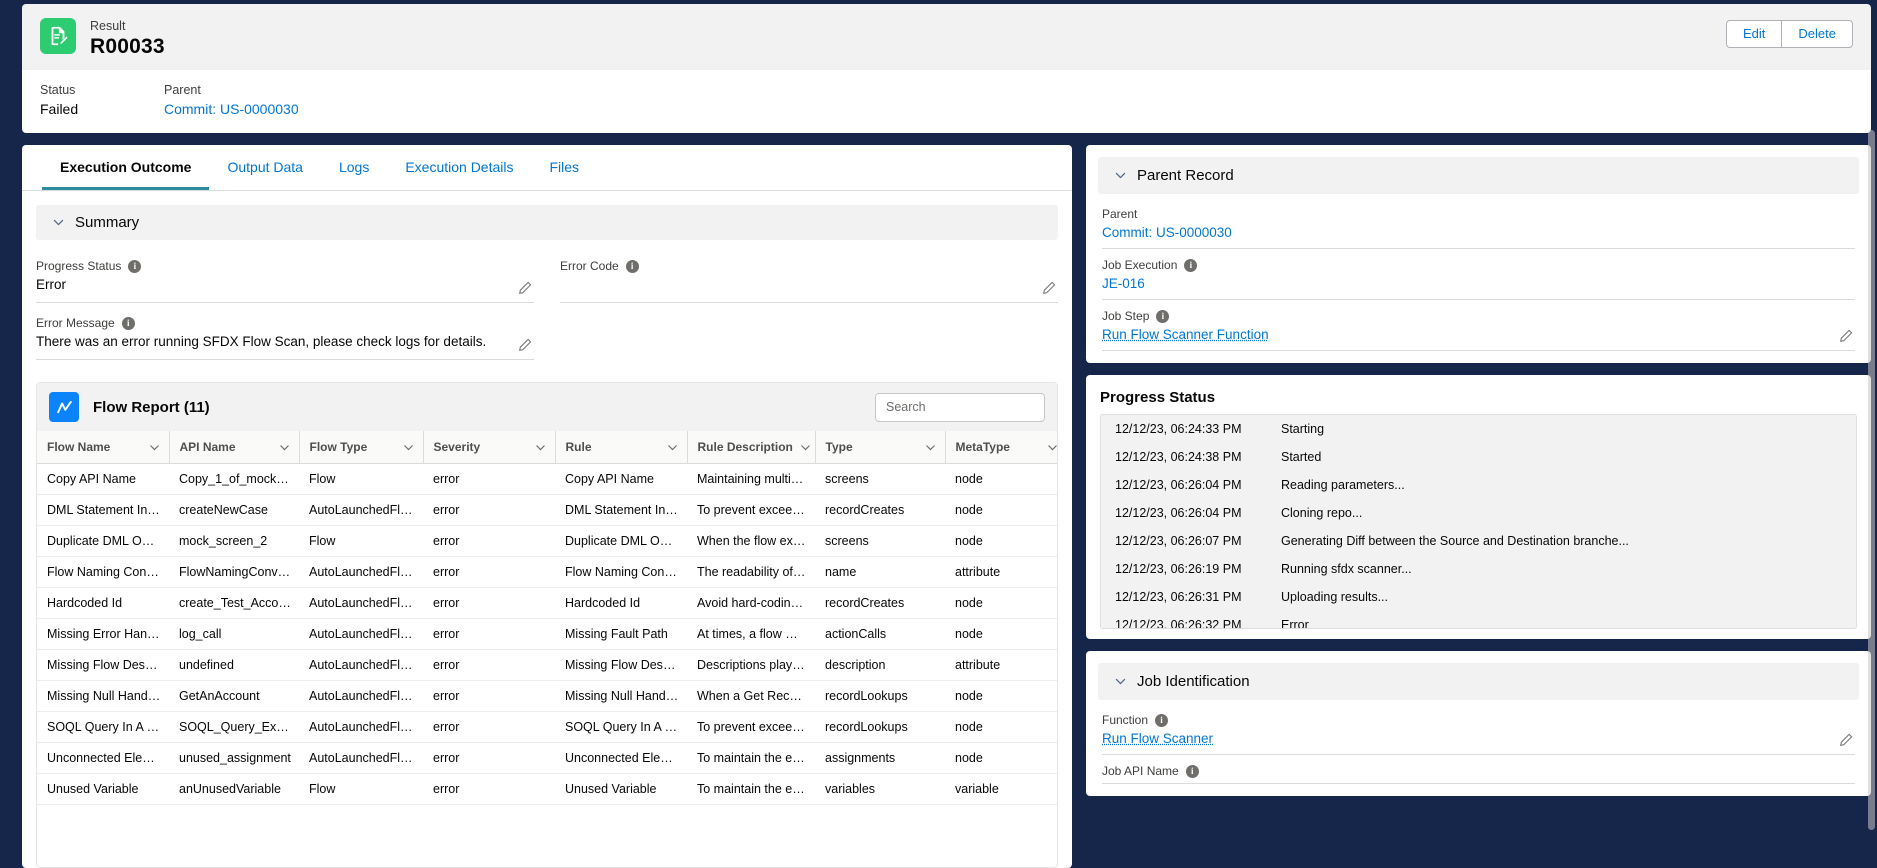 This screenshot has height=868, width=1877. What do you see at coordinates (126, 167) in the screenshot?
I see `tab-execution-outcome: Execution Outcome` at bounding box center [126, 167].